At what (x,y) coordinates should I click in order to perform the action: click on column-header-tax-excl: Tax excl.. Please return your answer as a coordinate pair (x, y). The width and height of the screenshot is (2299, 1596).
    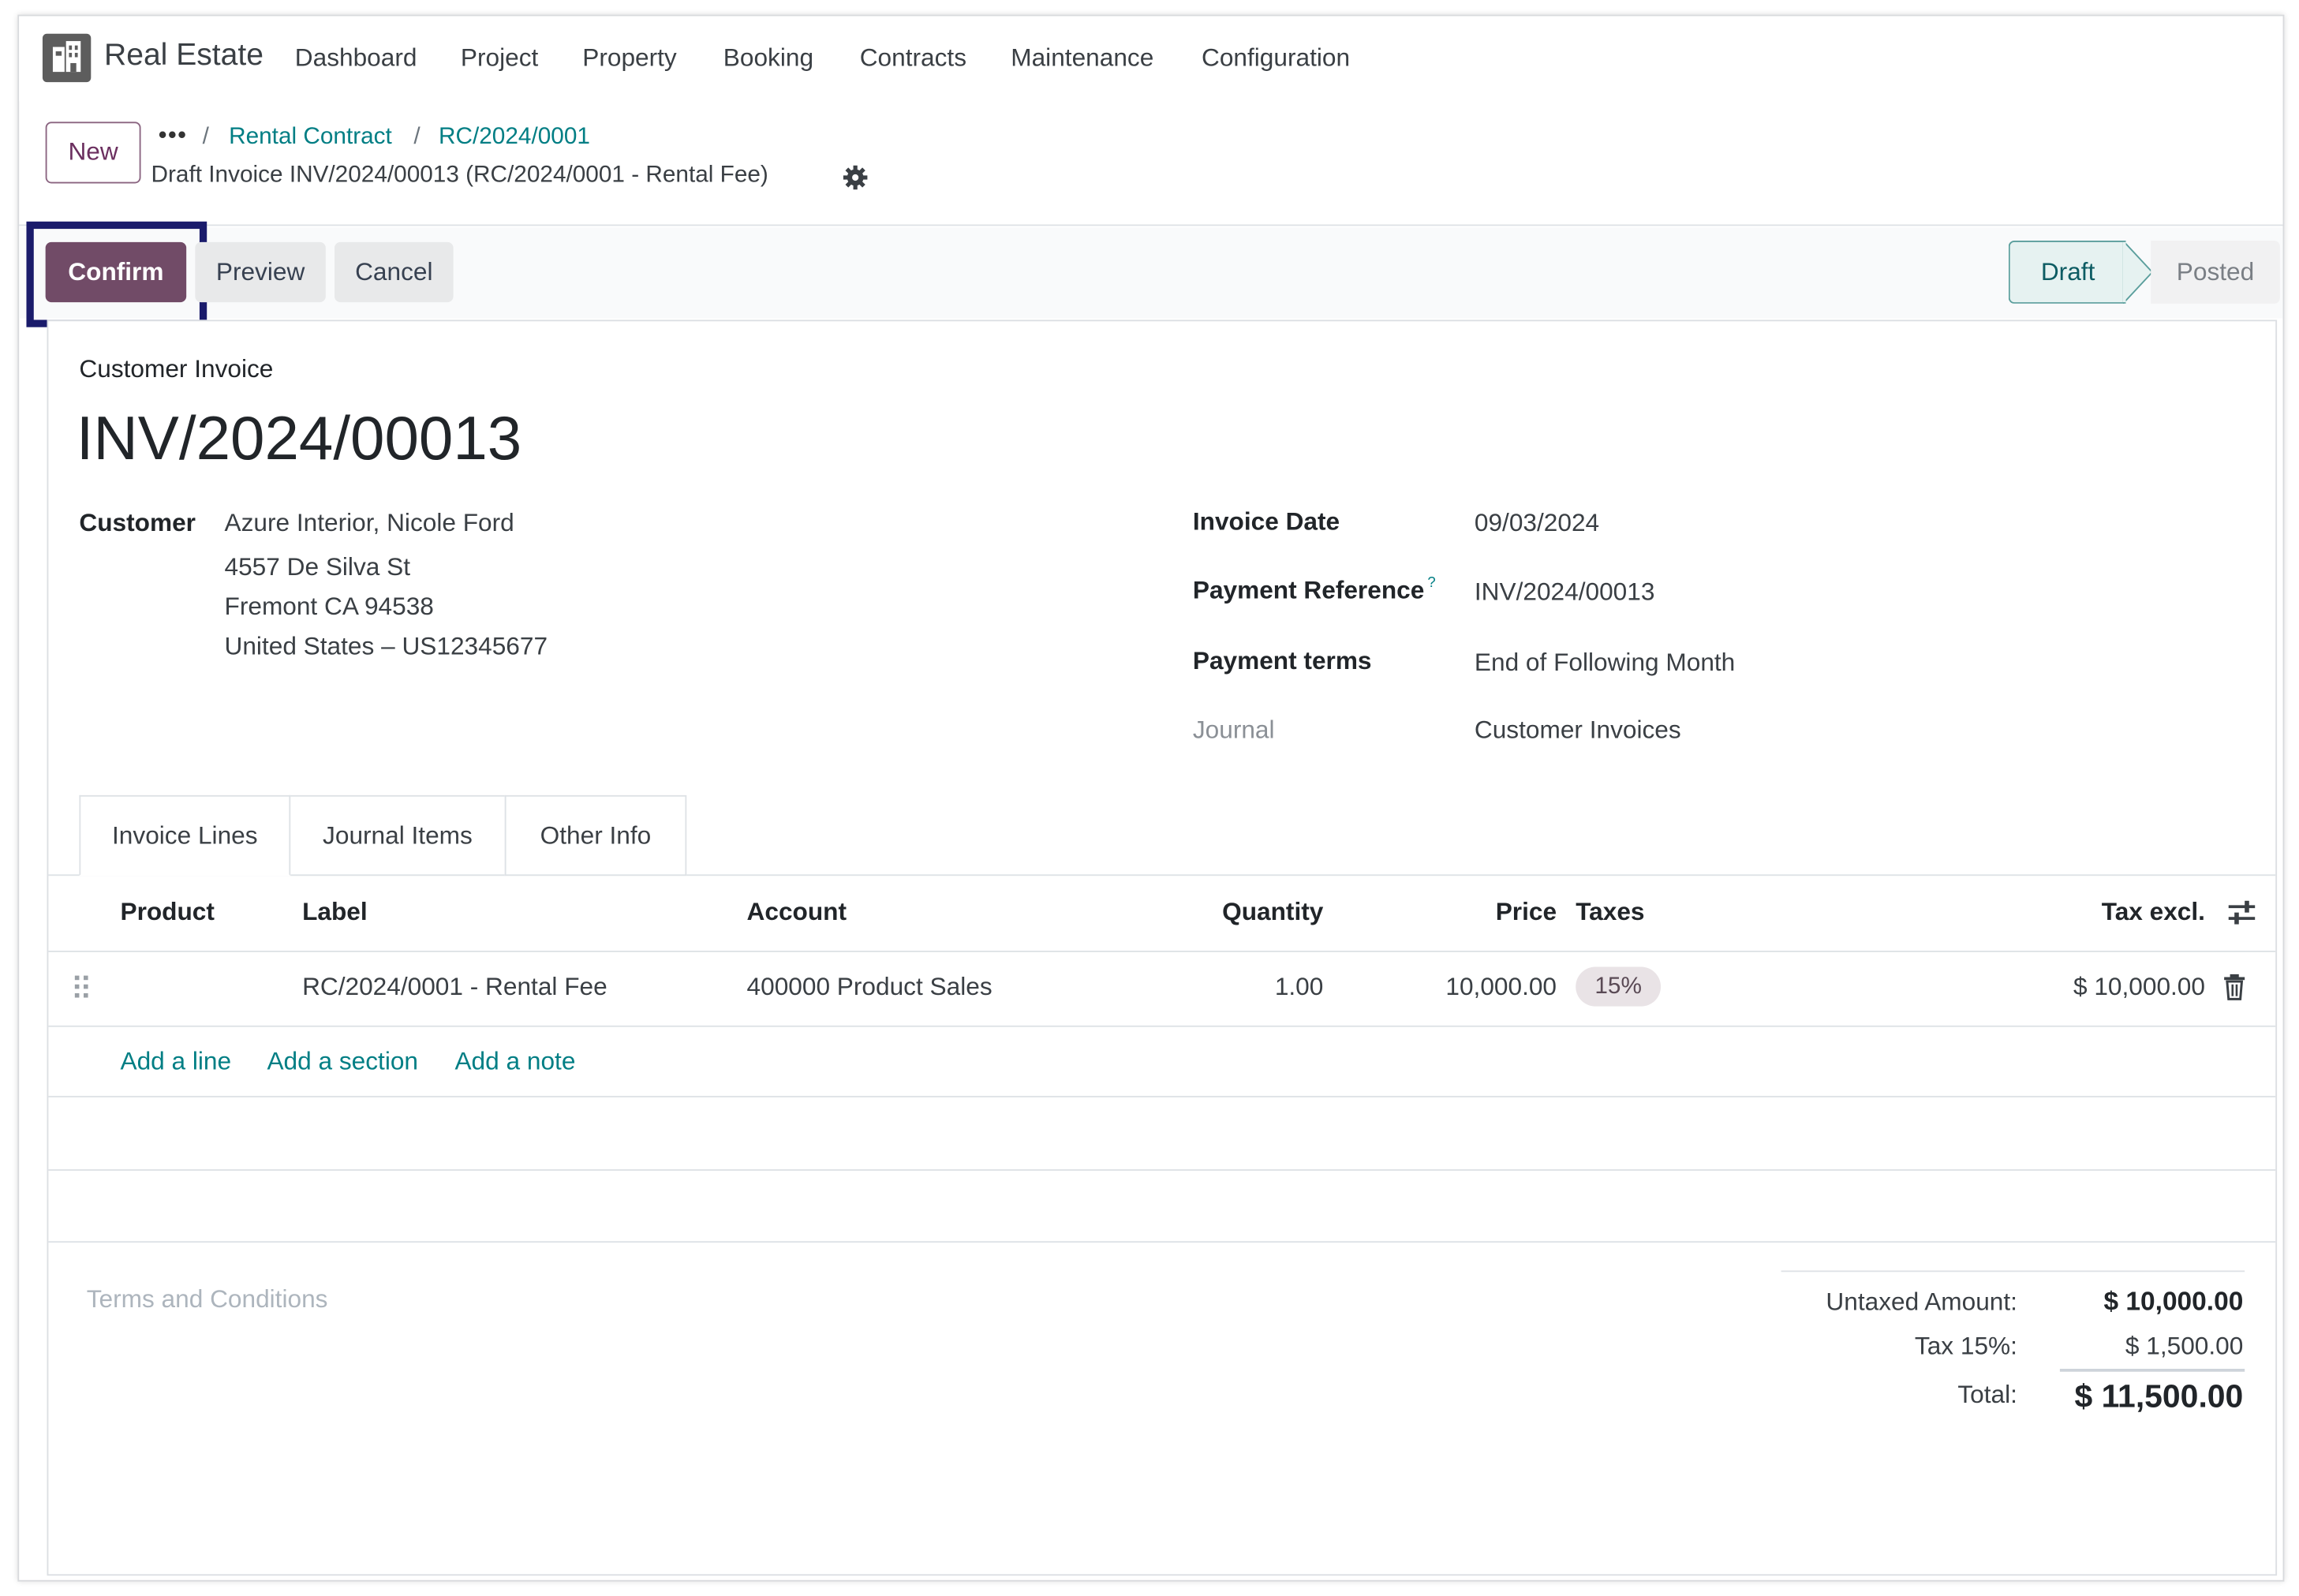
    Looking at the image, I should click on (2153, 913).